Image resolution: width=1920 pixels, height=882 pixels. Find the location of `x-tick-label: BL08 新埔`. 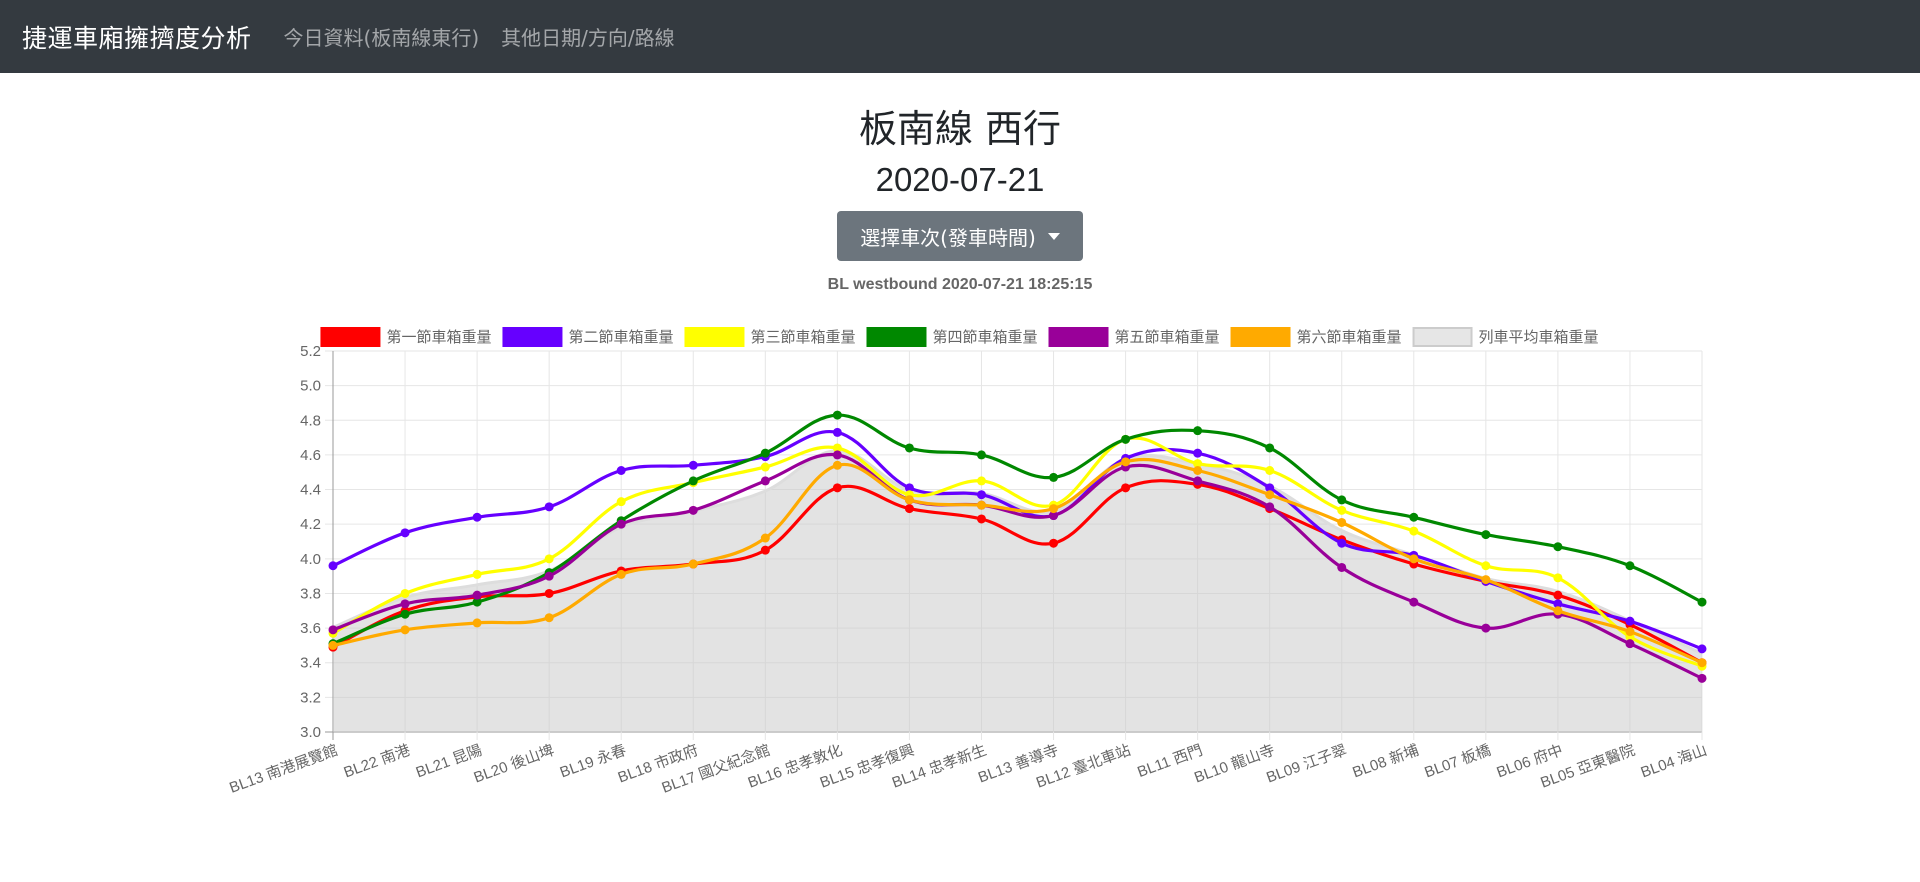

x-tick-label: BL08 新埔 is located at coordinates (1385, 762).